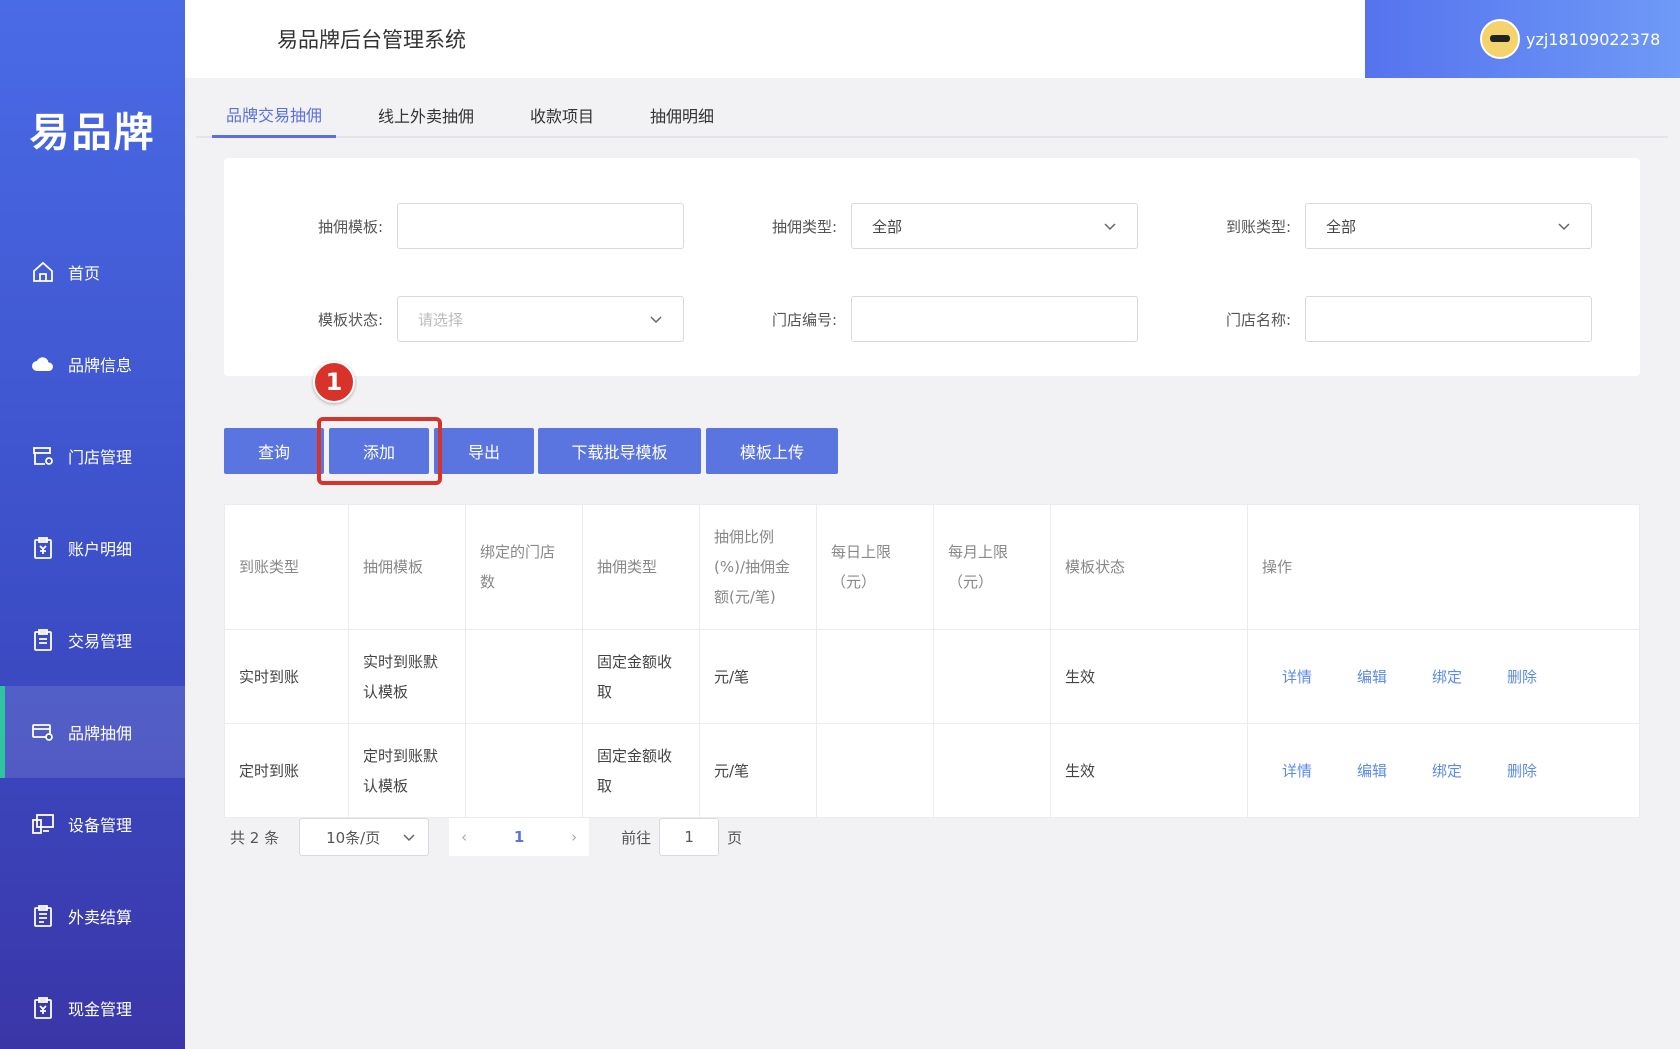 The width and height of the screenshot is (1680, 1049). I want to click on table-row: 定时到账 定时到账默认模板 固定金额收取 元/笔 生效 详情 编辑 绑定 删除, so click(932, 770).